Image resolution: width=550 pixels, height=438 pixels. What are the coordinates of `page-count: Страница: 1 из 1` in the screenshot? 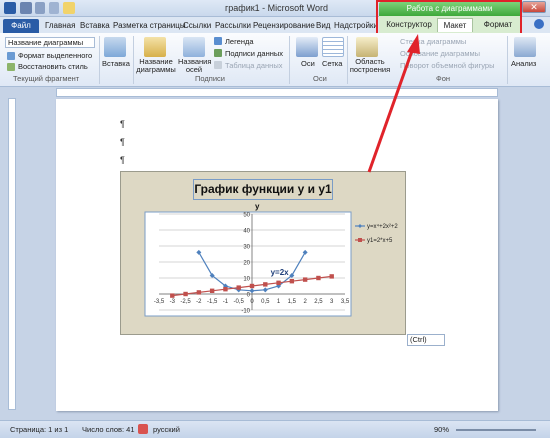 It's located at (39, 429).